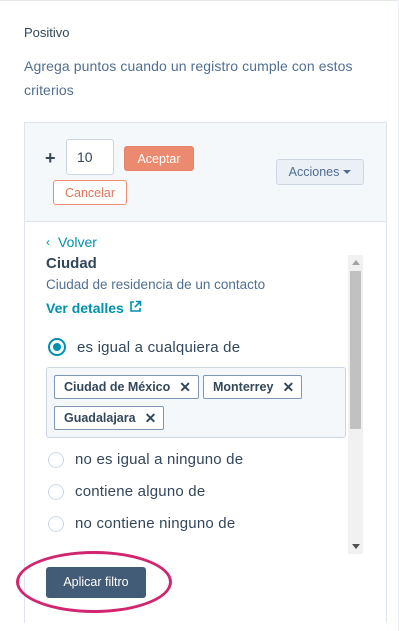 The width and height of the screenshot is (399, 631). I want to click on option-equals-any: es igual a cualquiera de, so click(144, 347).